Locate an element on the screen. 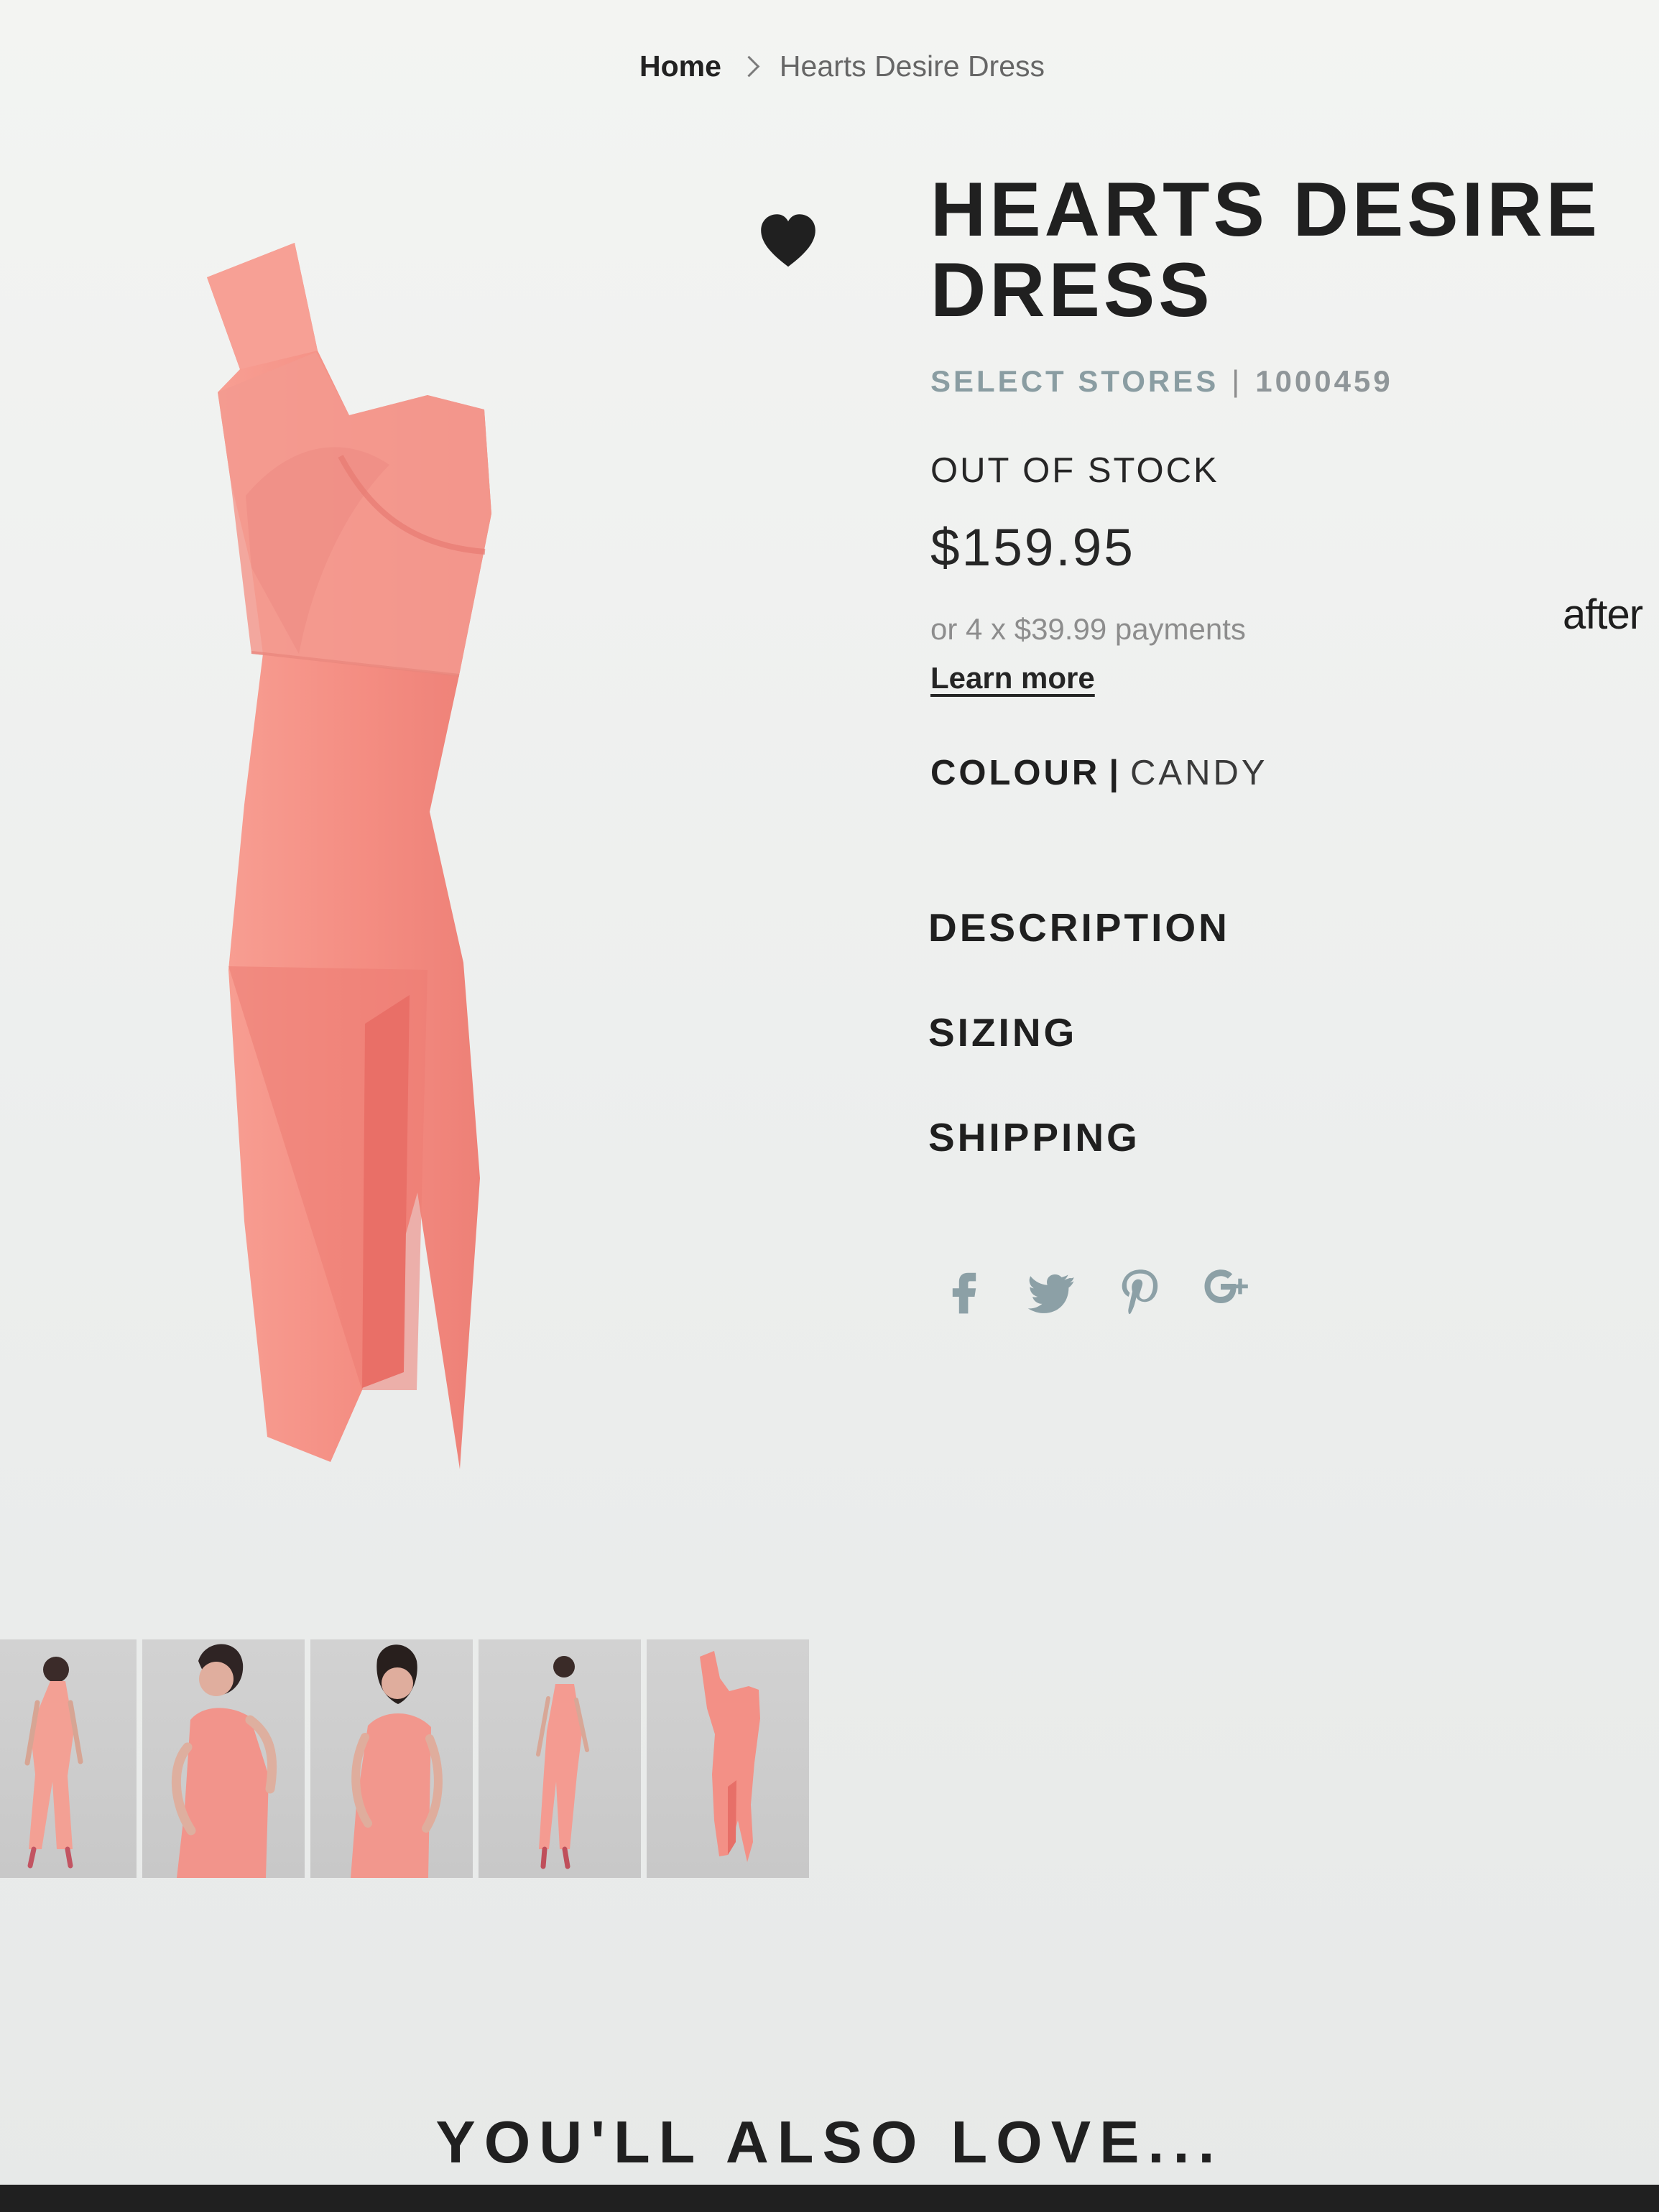 The image size is (1659, 2212). product-accordion: DESCRIPTION SIZING SHIPPING is located at coordinates (1079, 1061).